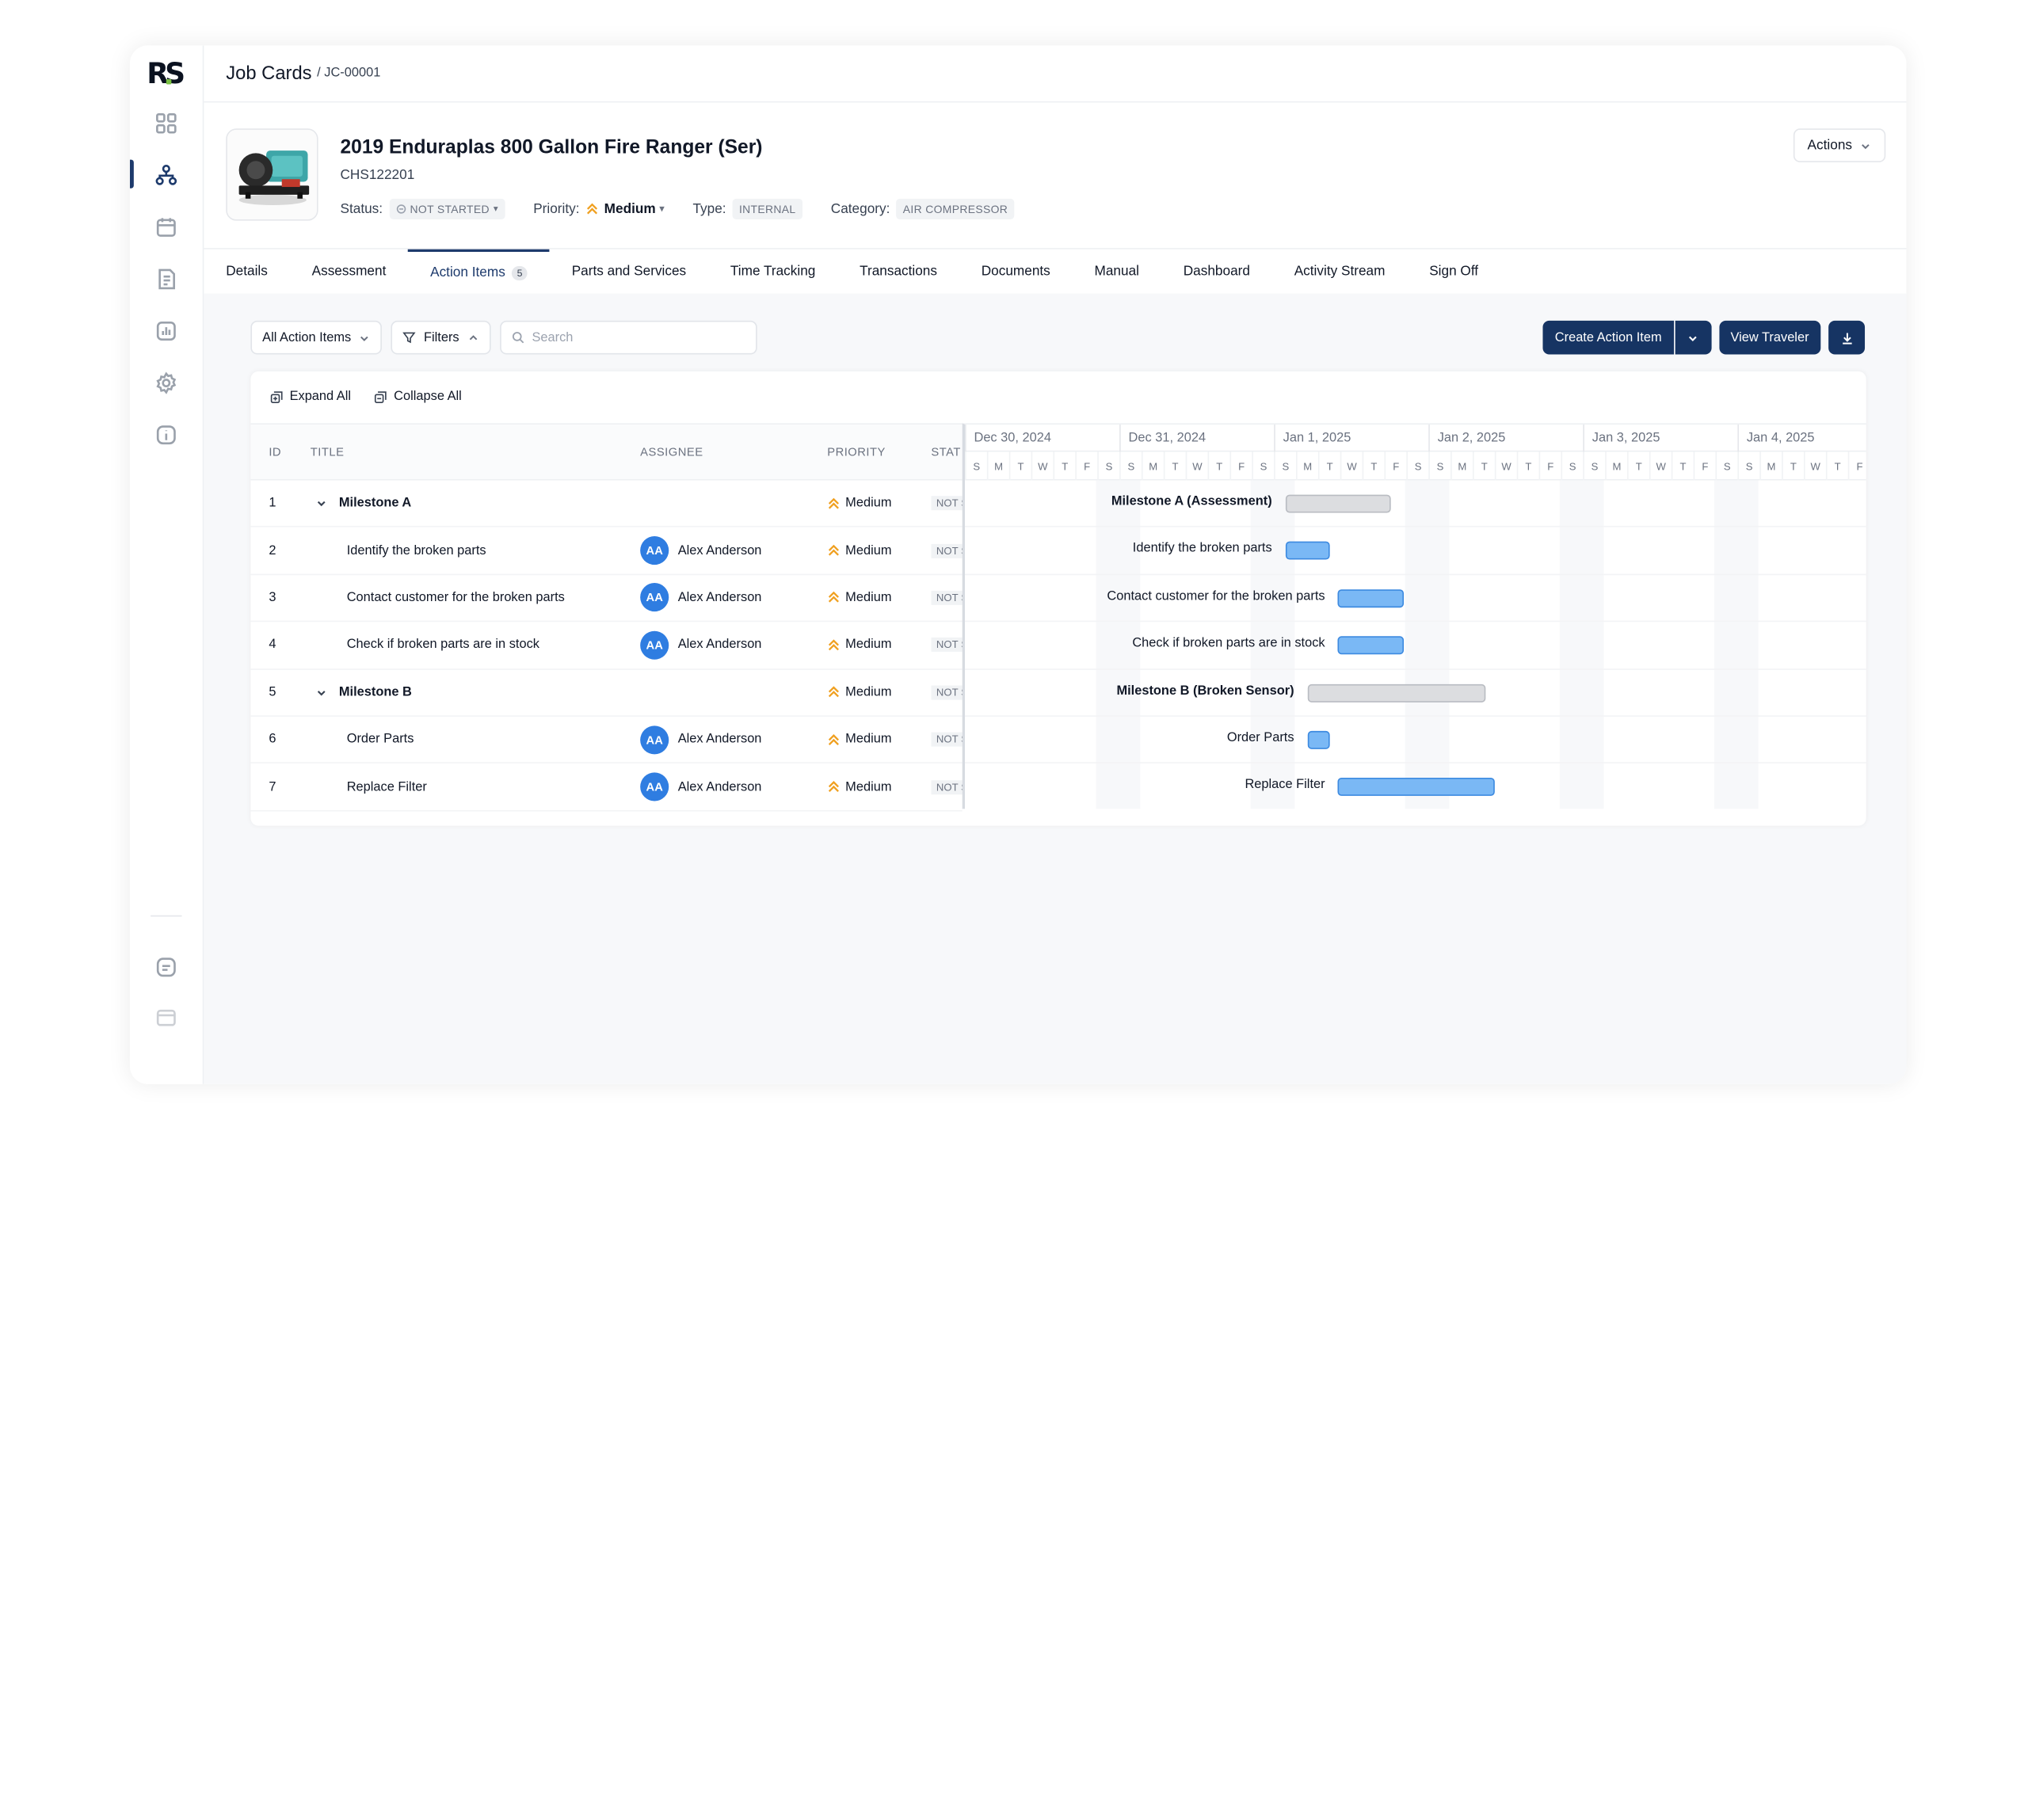 The image size is (2028, 1820). I want to click on view-select: All Action Items, so click(316, 337).